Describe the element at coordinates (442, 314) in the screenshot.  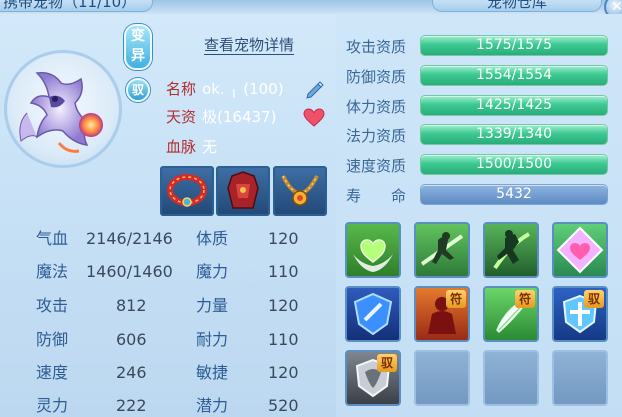
I see `skill-slot-6: 符` at that location.